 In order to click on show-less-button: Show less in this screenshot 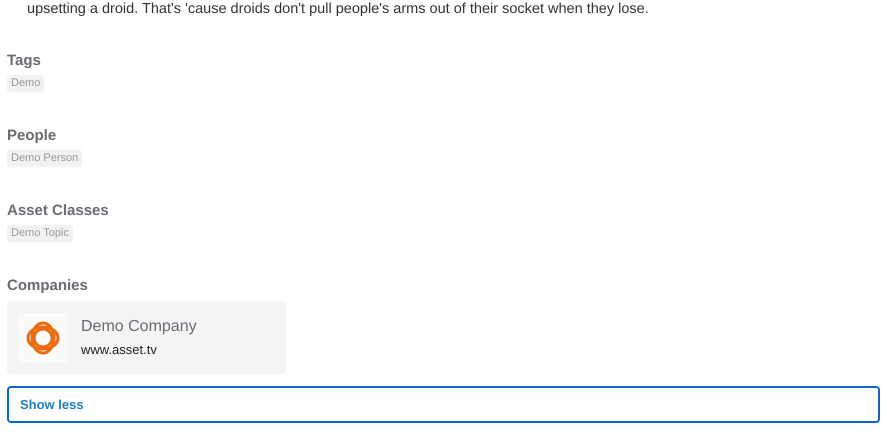, I will do `click(443, 404)`.